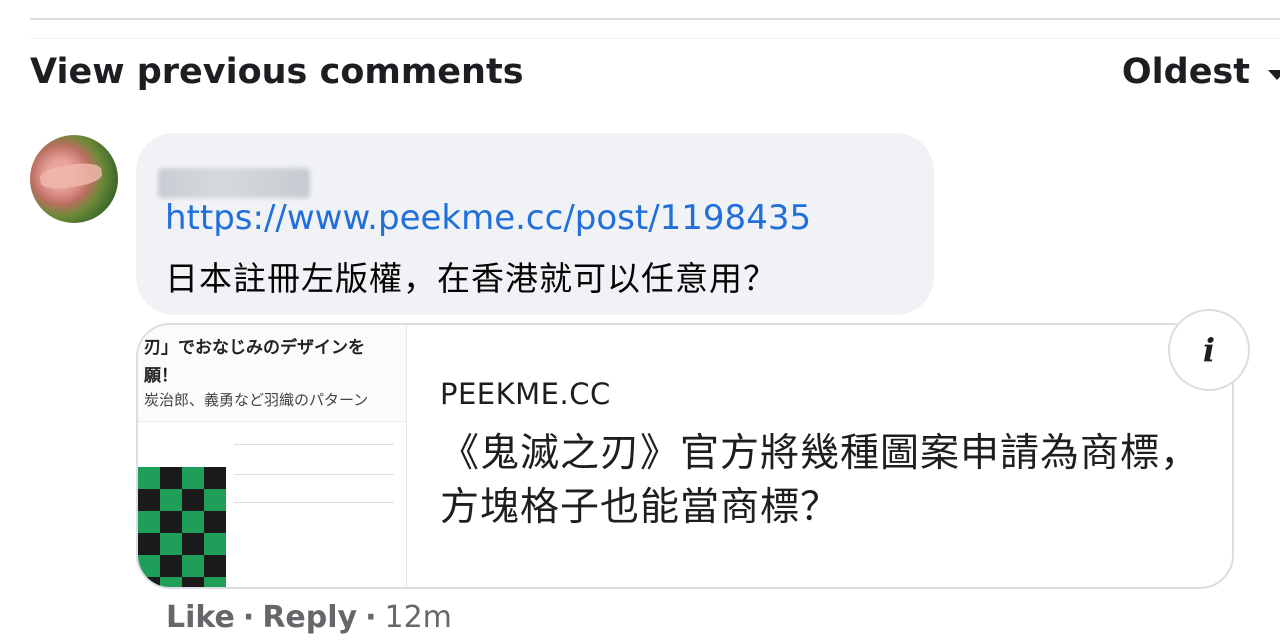 This screenshot has height=640, width=1280. What do you see at coordinates (182, 527) in the screenshot?
I see `checkered-pattern-image` at bounding box center [182, 527].